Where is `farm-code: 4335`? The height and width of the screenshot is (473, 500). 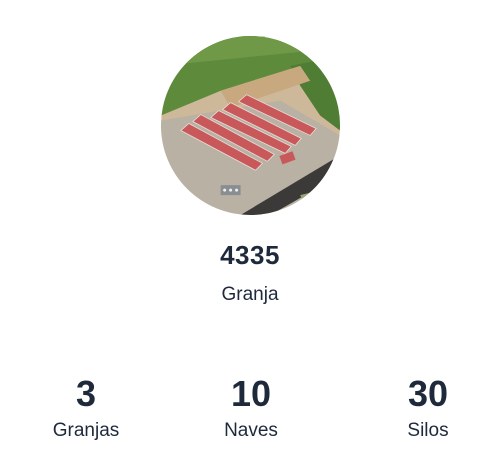 farm-code: 4335 is located at coordinates (250, 255).